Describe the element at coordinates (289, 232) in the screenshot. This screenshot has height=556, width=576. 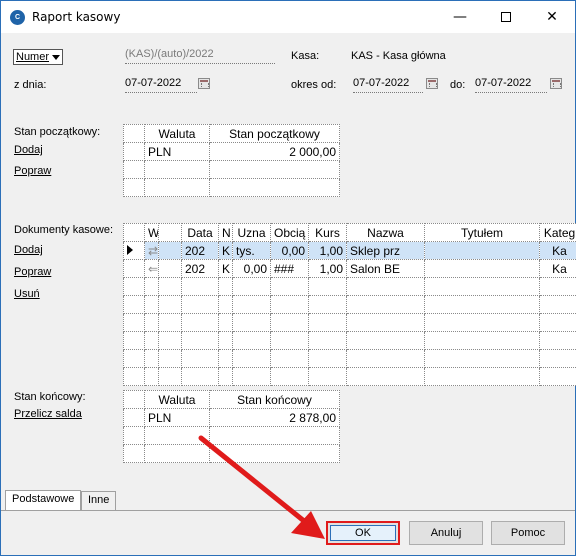
I see `column-header-obcia: Obcią` at that location.